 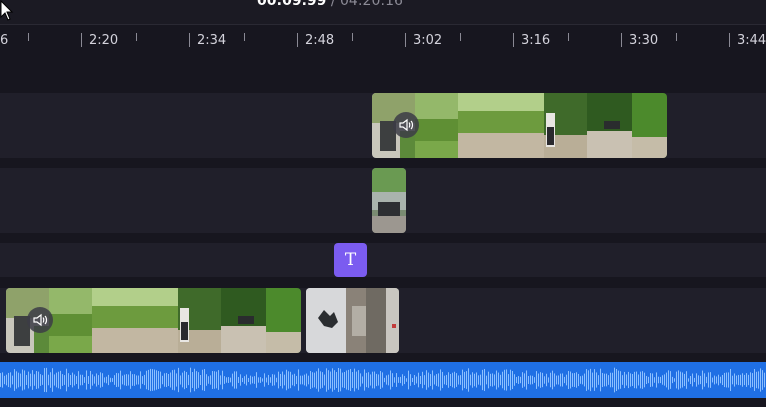 I want to click on time-display: 00:09.99 / 04:20:16, so click(x=330, y=4).